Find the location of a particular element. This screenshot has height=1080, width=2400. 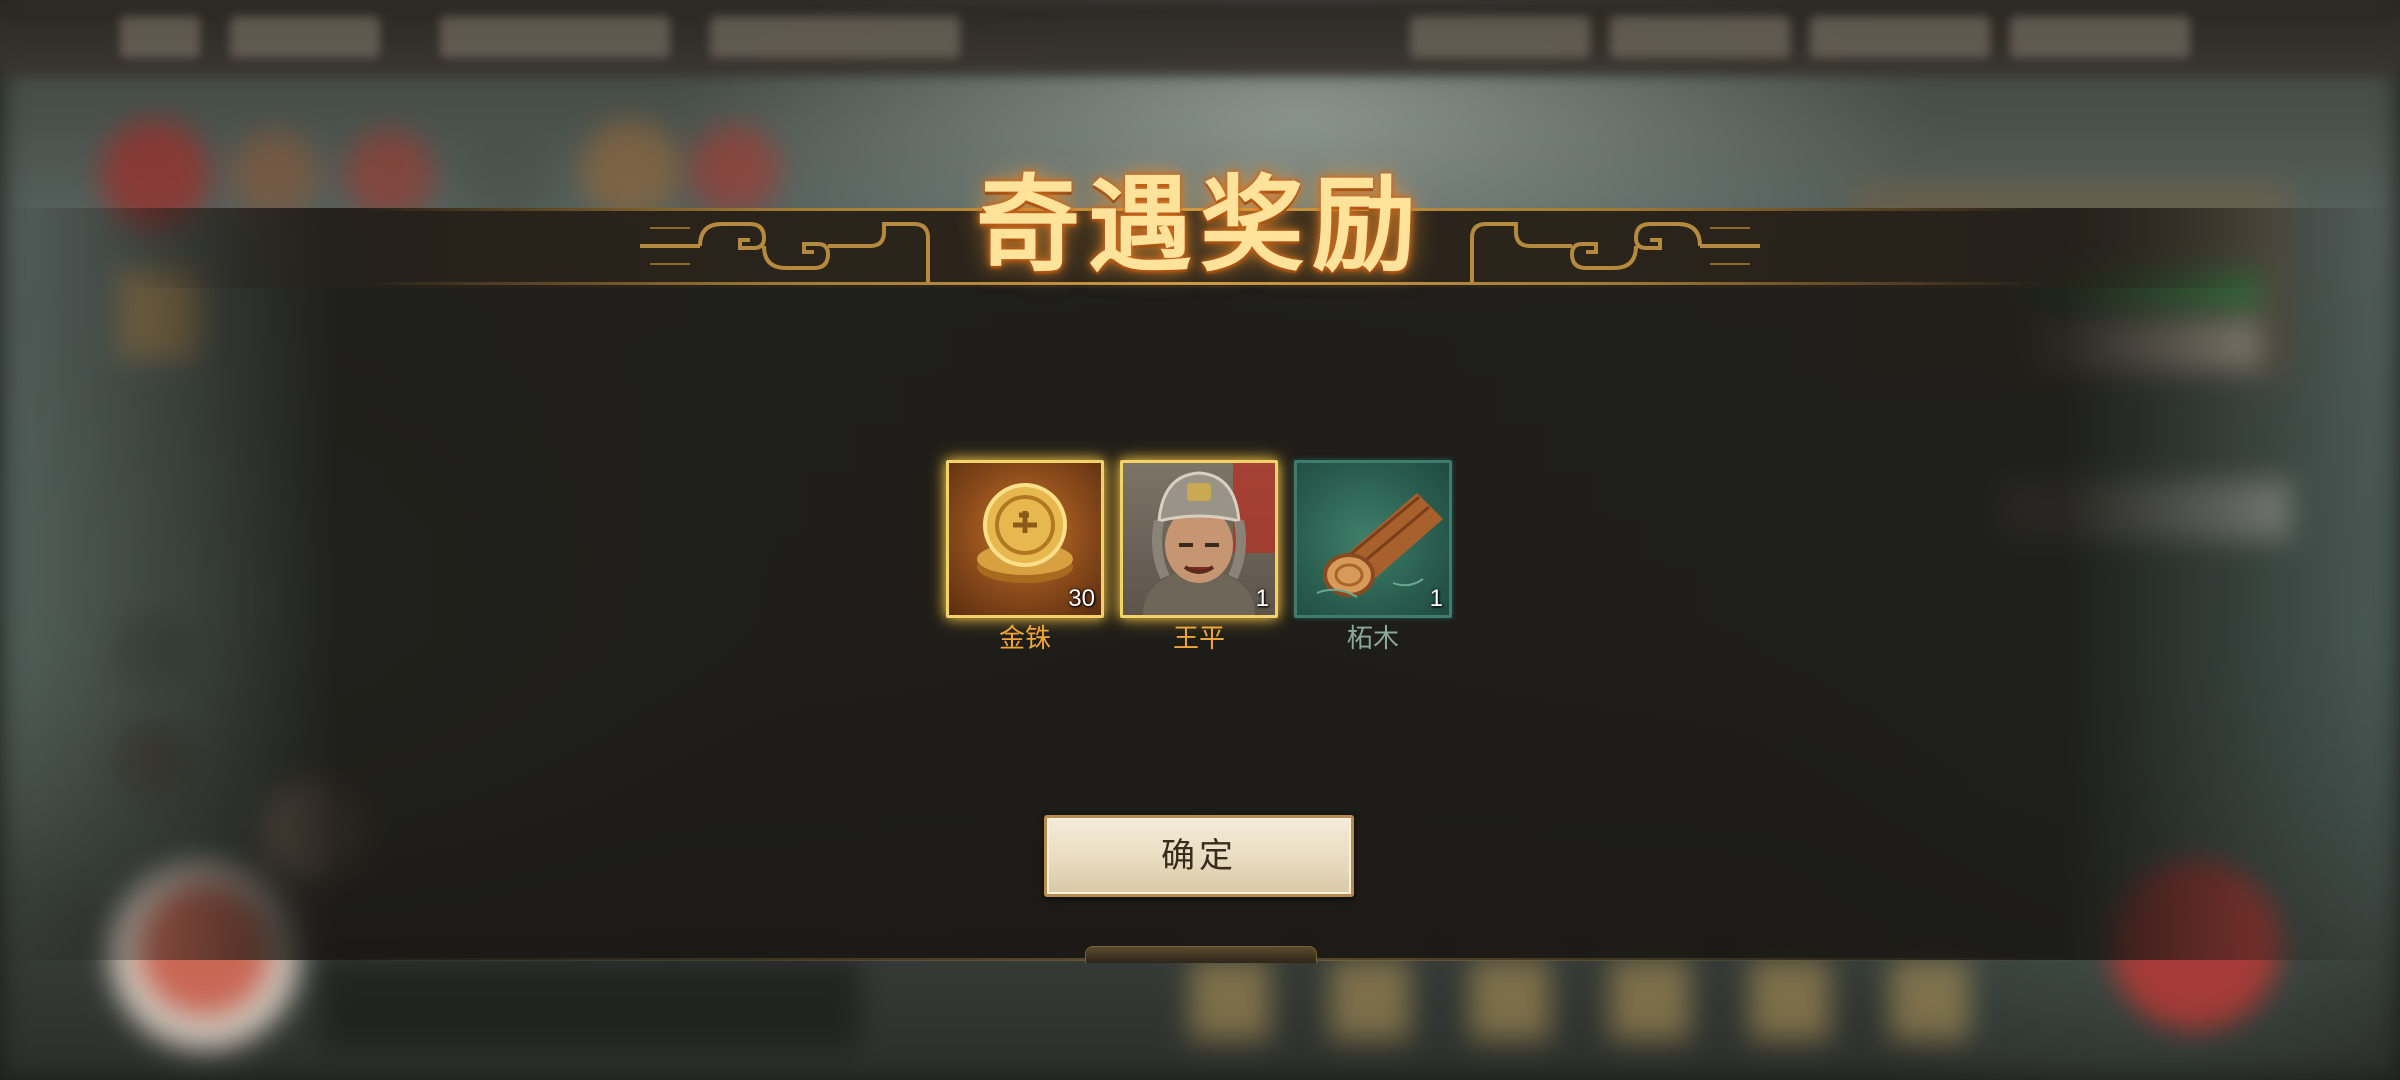

reward-list: 30 金铢 1 王平 1 柘木 is located at coordinates (1201, 560).